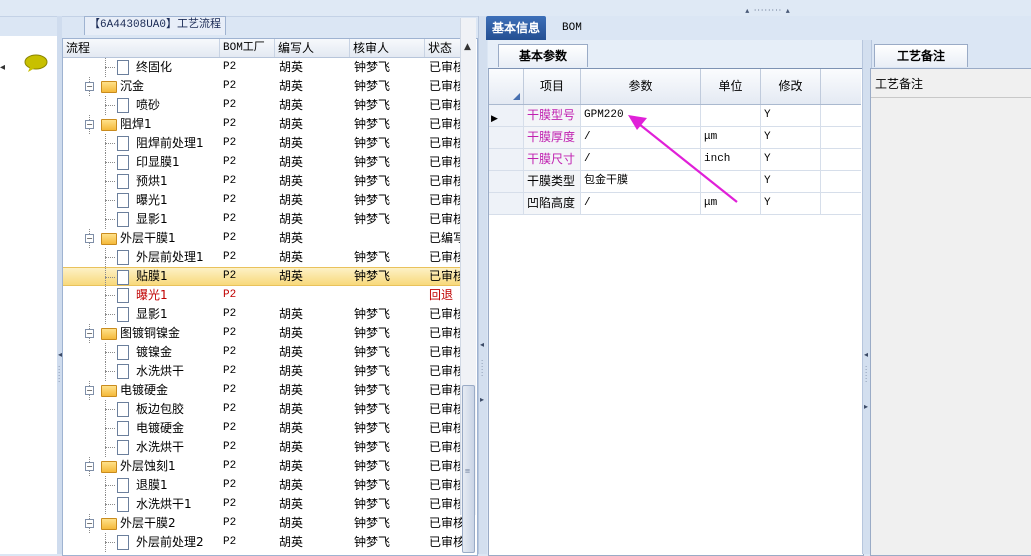 Image resolution: width=1031 pixels, height=556 pixels. Describe the element at coordinates (263, 277) in the screenshot. I see `tree-step-row: 贴膜1 P2 胡英 钟梦飞 已审核` at that location.